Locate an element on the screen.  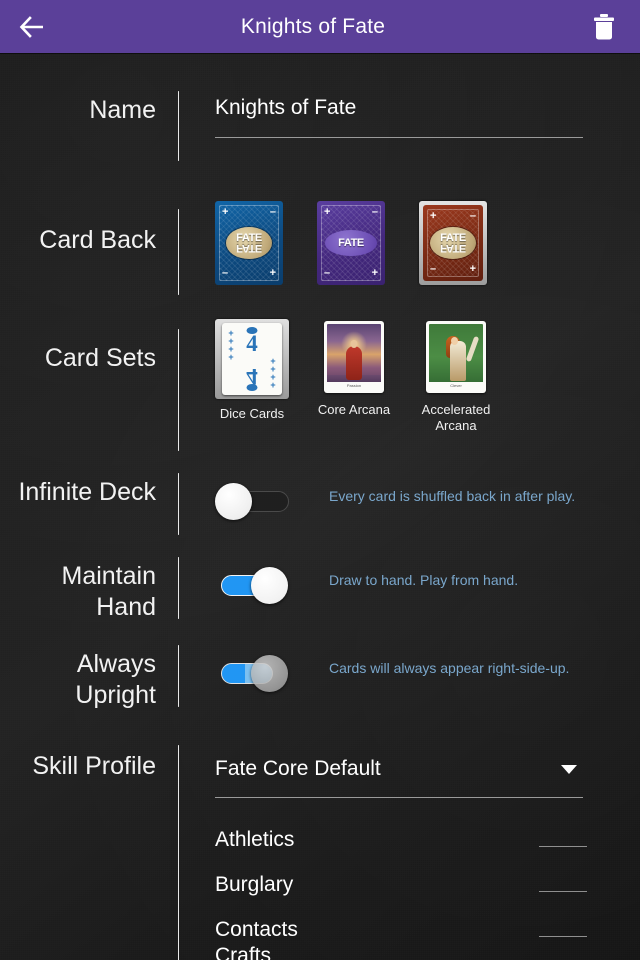
trash-icon is located at coordinates (604, 26).